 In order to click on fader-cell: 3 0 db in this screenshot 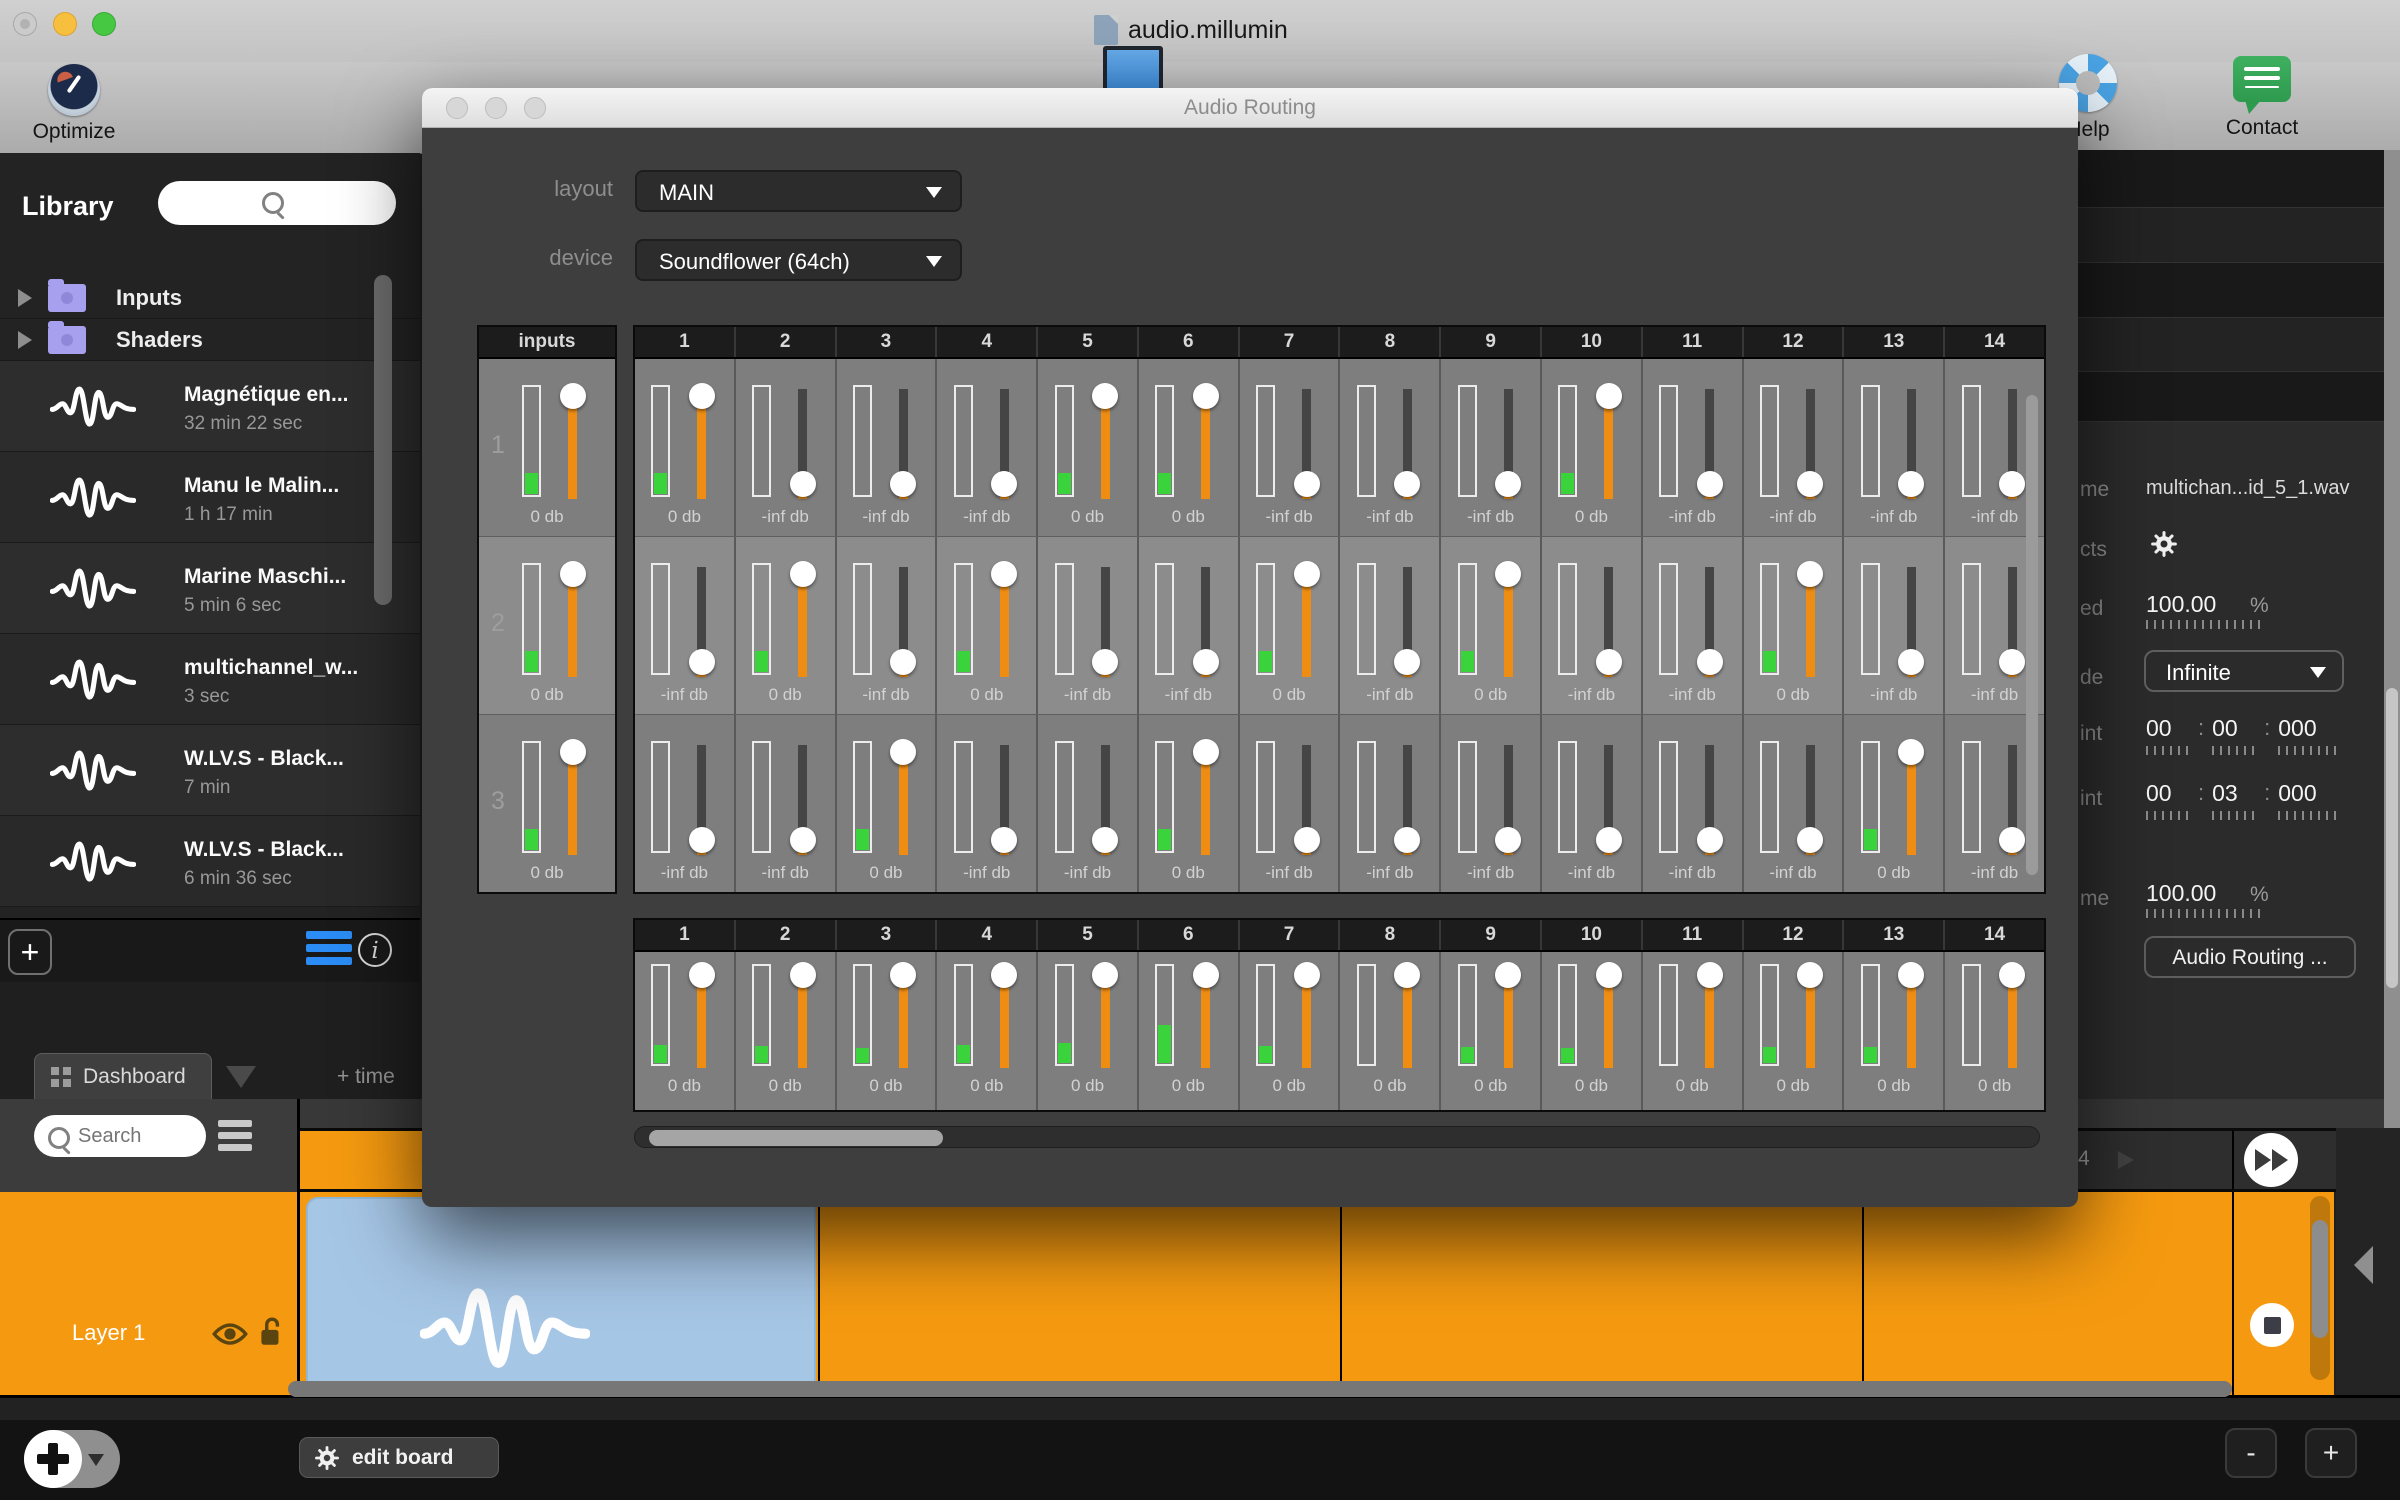, I will do `click(547, 803)`.